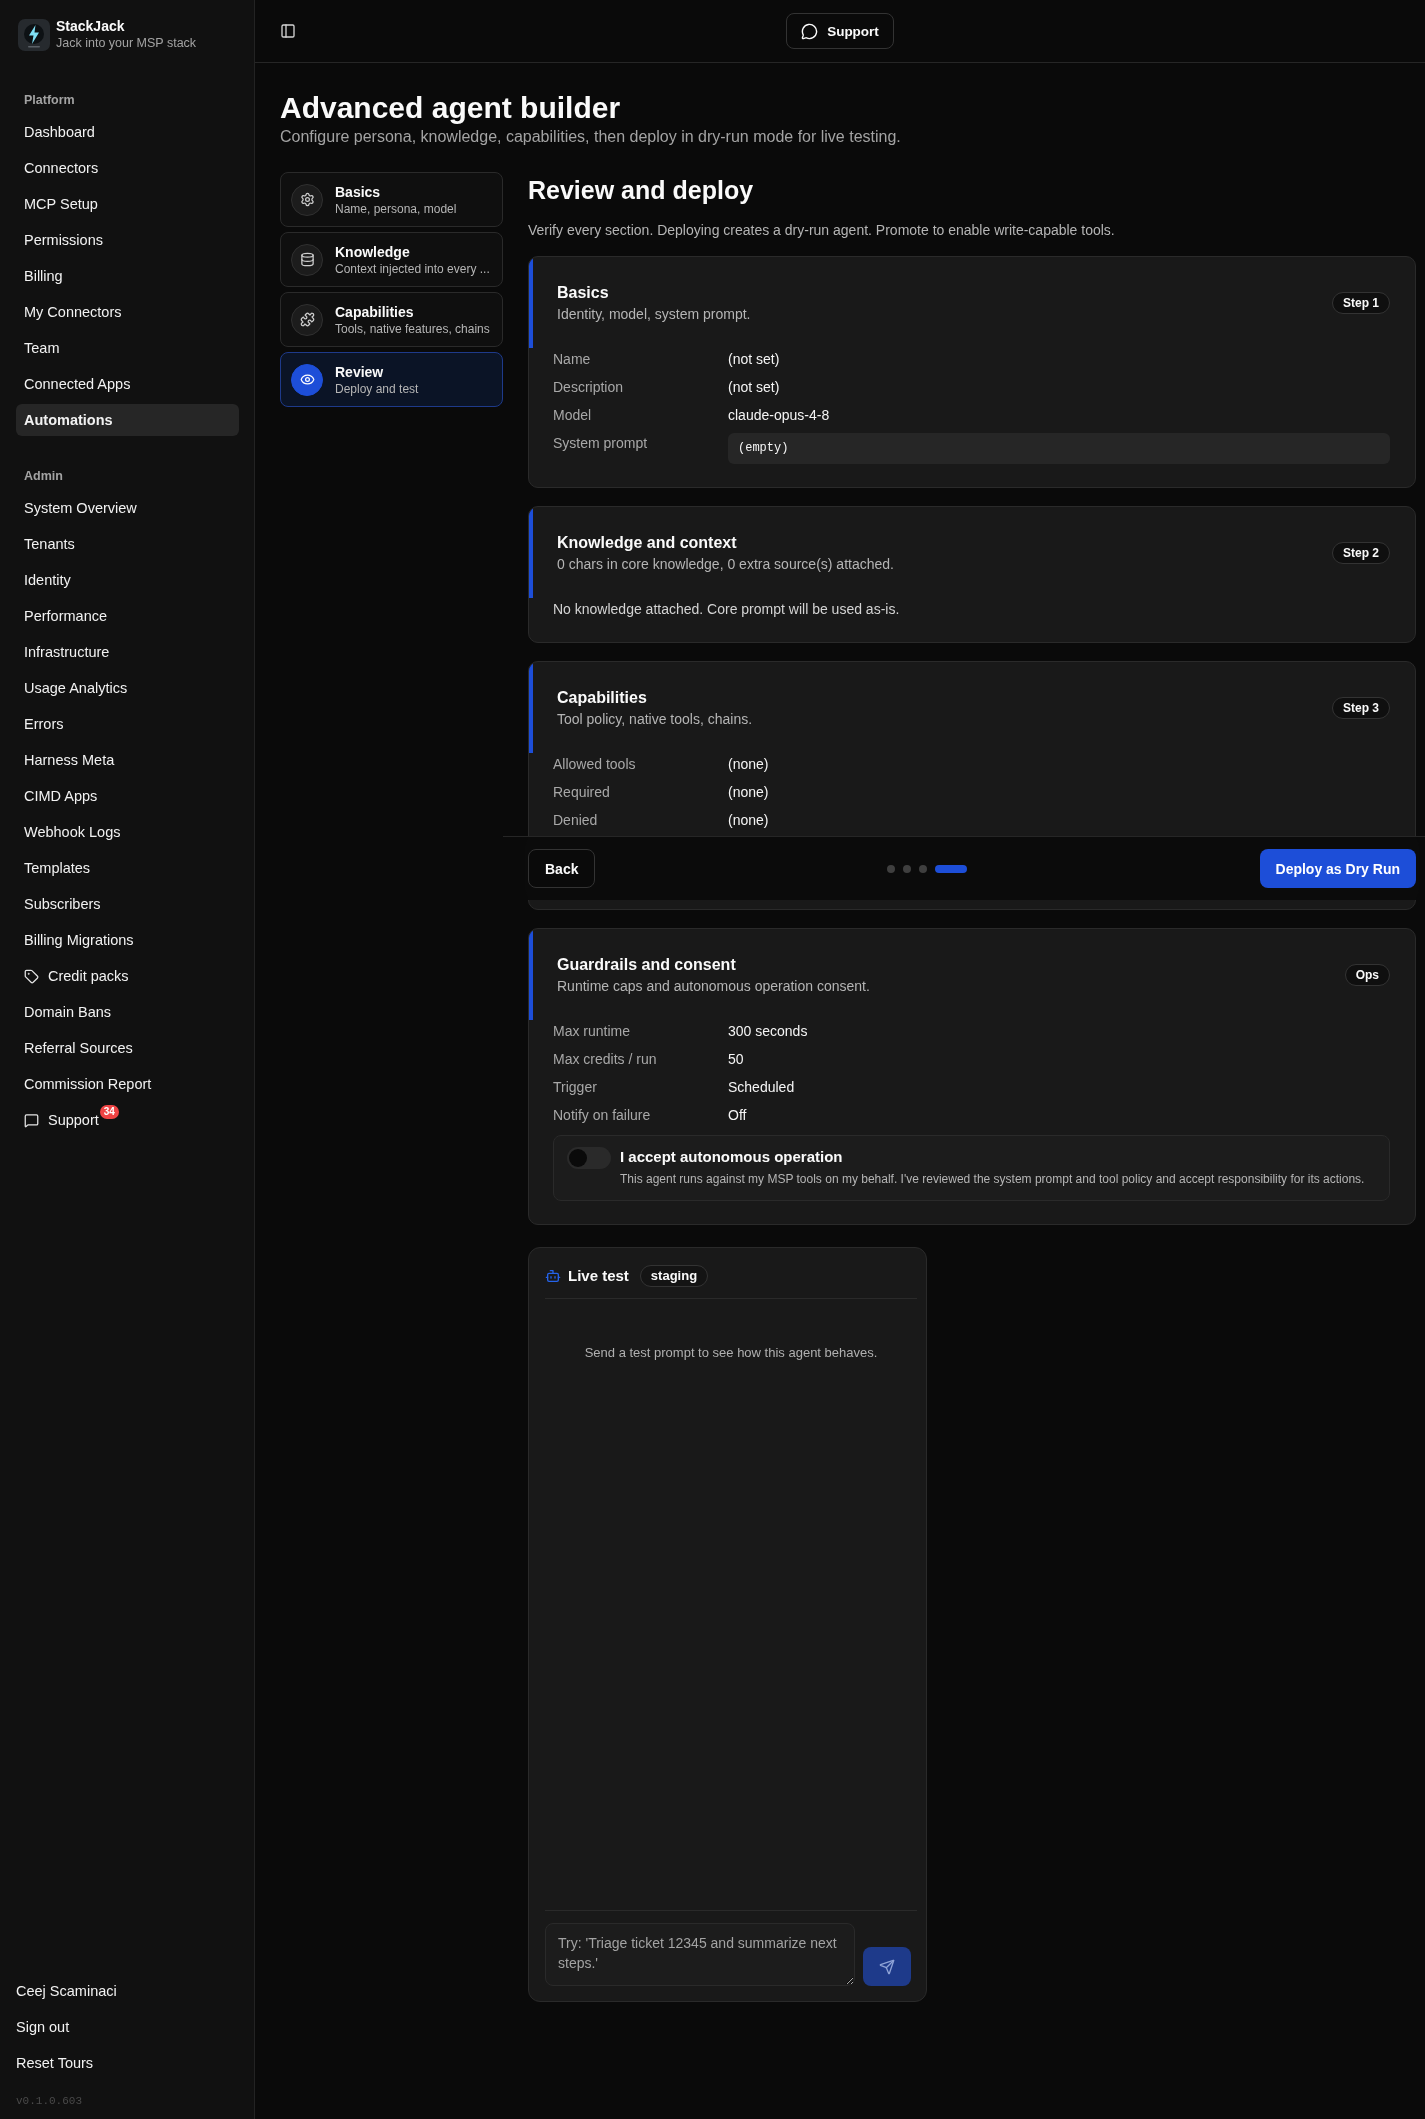 The image size is (1425, 2119). I want to click on field-label: Trigger, so click(575, 1087).